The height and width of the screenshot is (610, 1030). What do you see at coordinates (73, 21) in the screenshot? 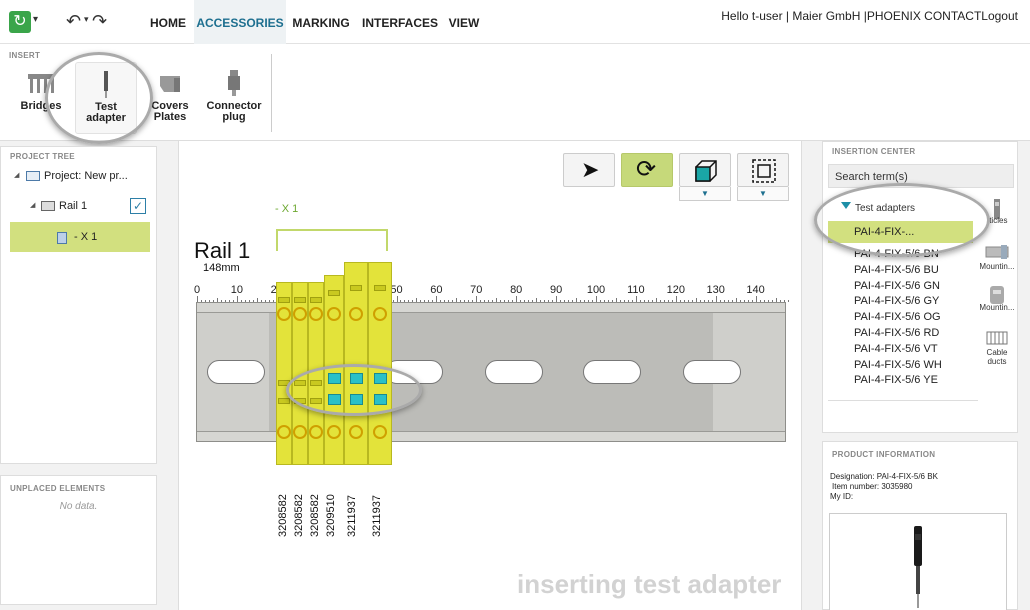
I see `undo-icon: ↶` at bounding box center [73, 21].